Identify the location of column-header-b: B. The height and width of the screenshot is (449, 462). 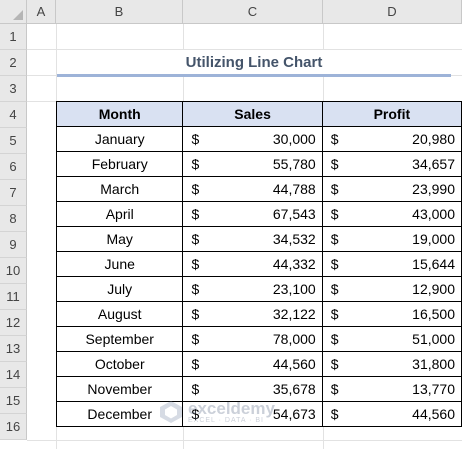
(119, 12).